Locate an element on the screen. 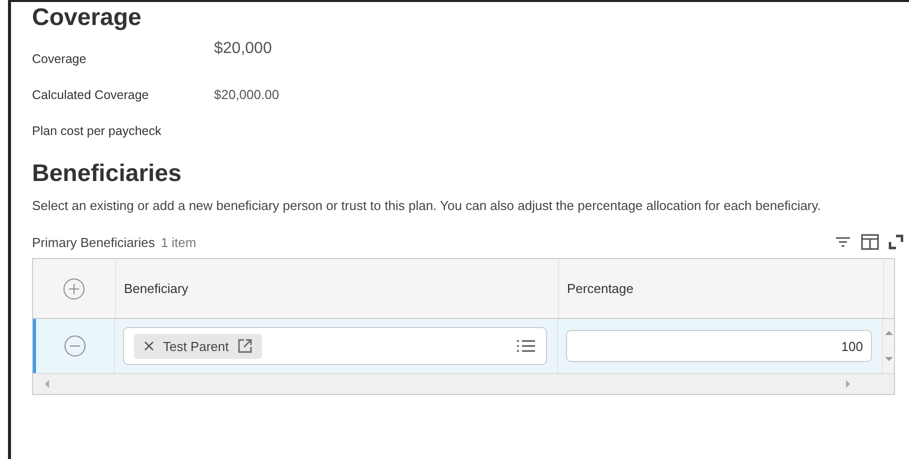 The height and width of the screenshot is (459, 909). selected-item-pill: Test Parent is located at coordinates (198, 346).